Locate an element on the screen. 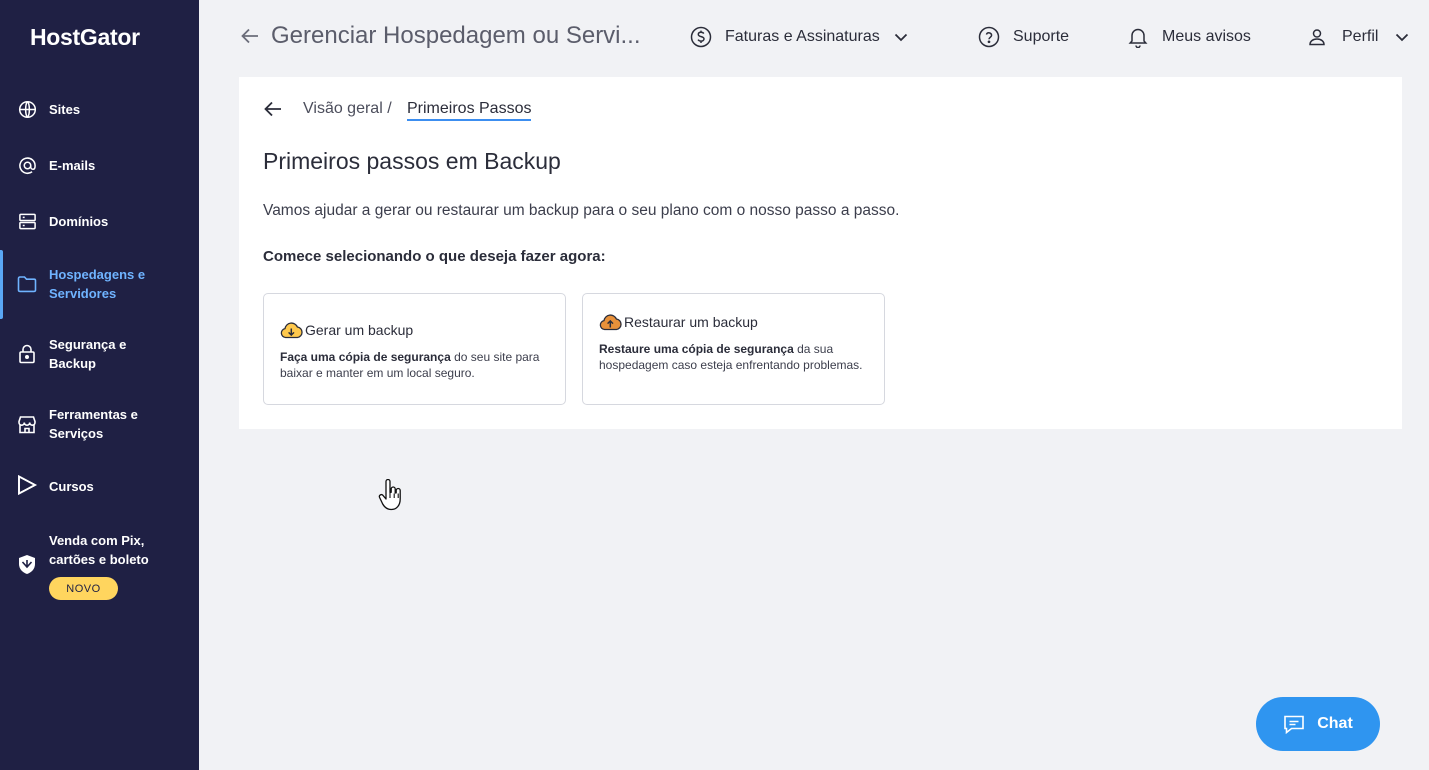  notices-link: Meus avisos is located at coordinates (1189, 37).